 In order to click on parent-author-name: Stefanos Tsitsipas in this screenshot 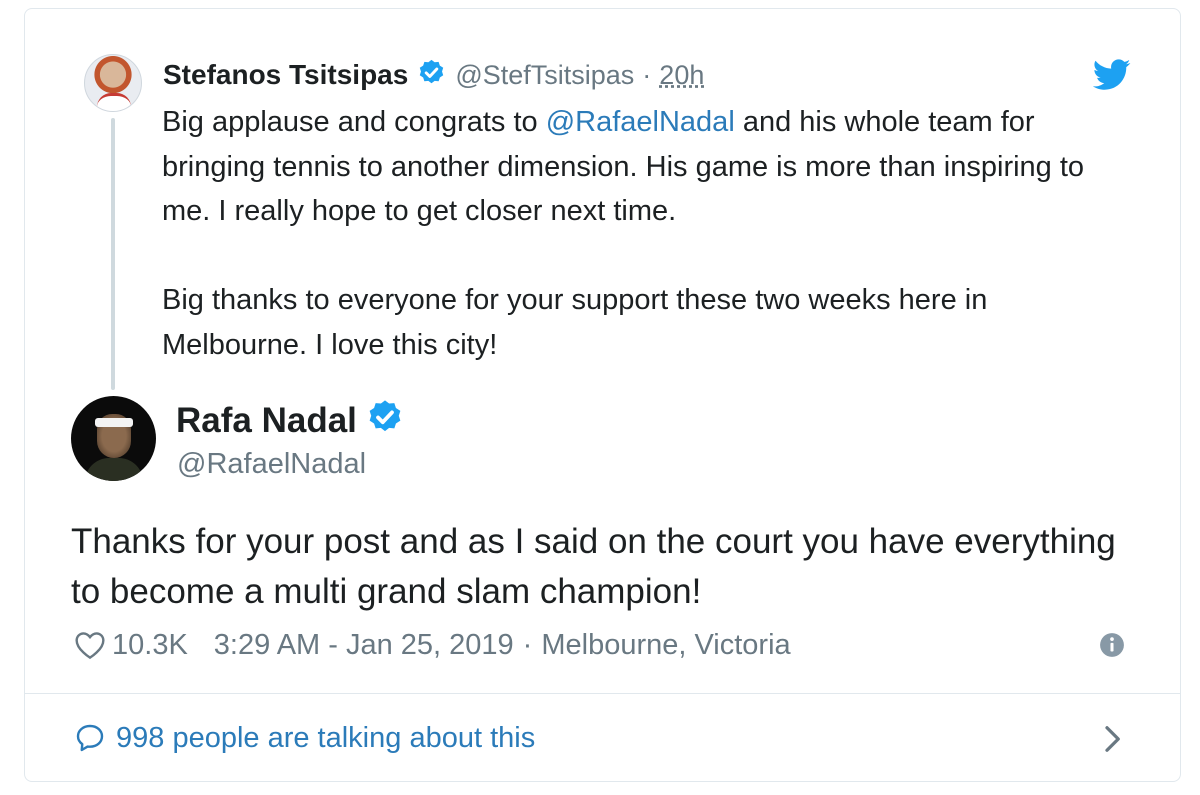, I will do `click(285, 75)`.